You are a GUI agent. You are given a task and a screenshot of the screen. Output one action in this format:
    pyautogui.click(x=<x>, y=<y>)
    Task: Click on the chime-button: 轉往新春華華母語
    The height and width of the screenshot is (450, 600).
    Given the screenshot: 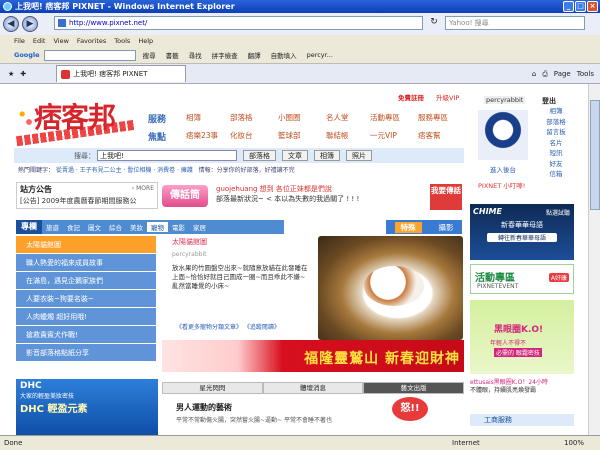 What is the action you would take?
    pyautogui.click(x=522, y=237)
    